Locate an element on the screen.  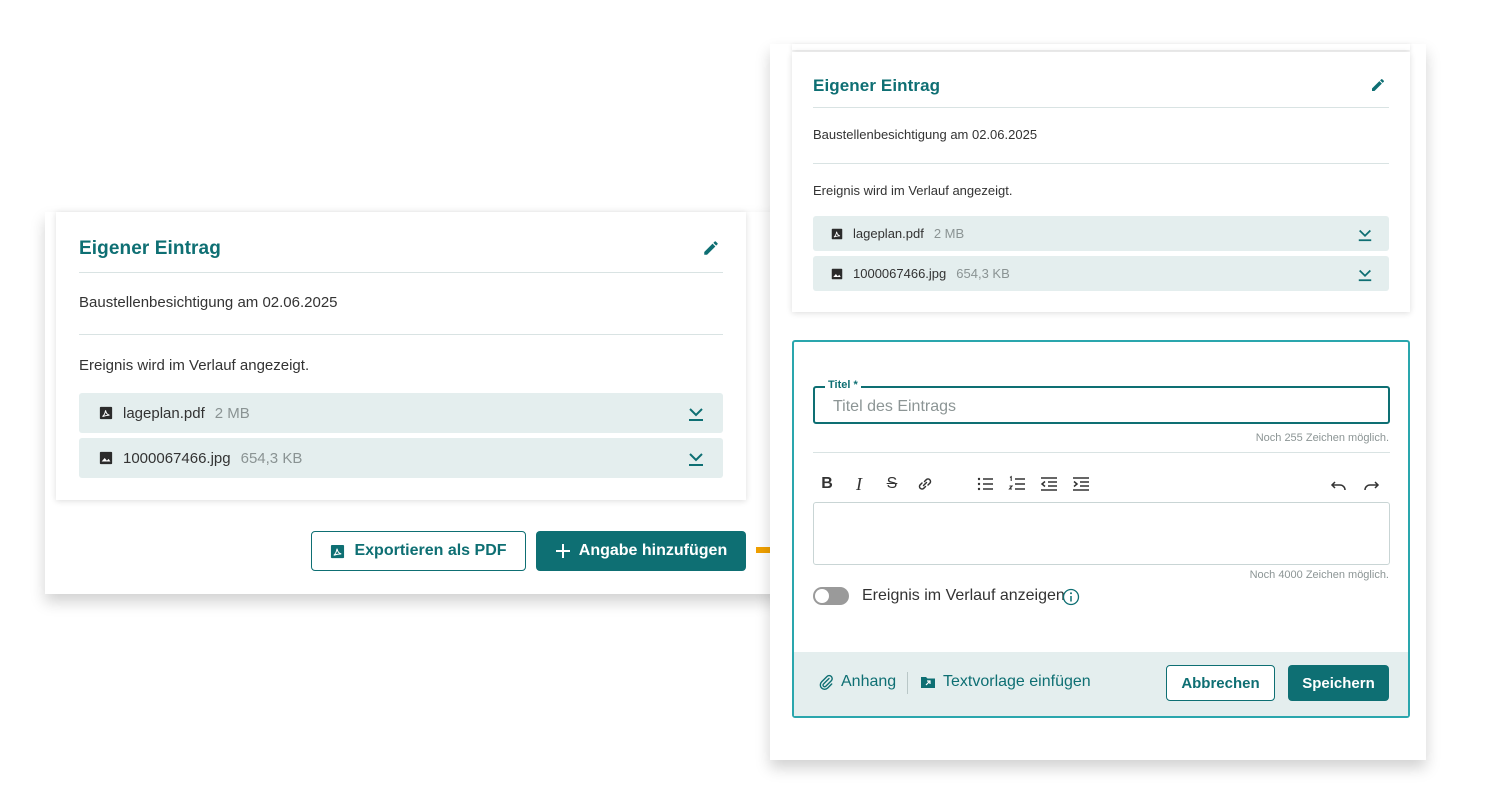
title-field-label: Titel * is located at coordinates (843, 385).